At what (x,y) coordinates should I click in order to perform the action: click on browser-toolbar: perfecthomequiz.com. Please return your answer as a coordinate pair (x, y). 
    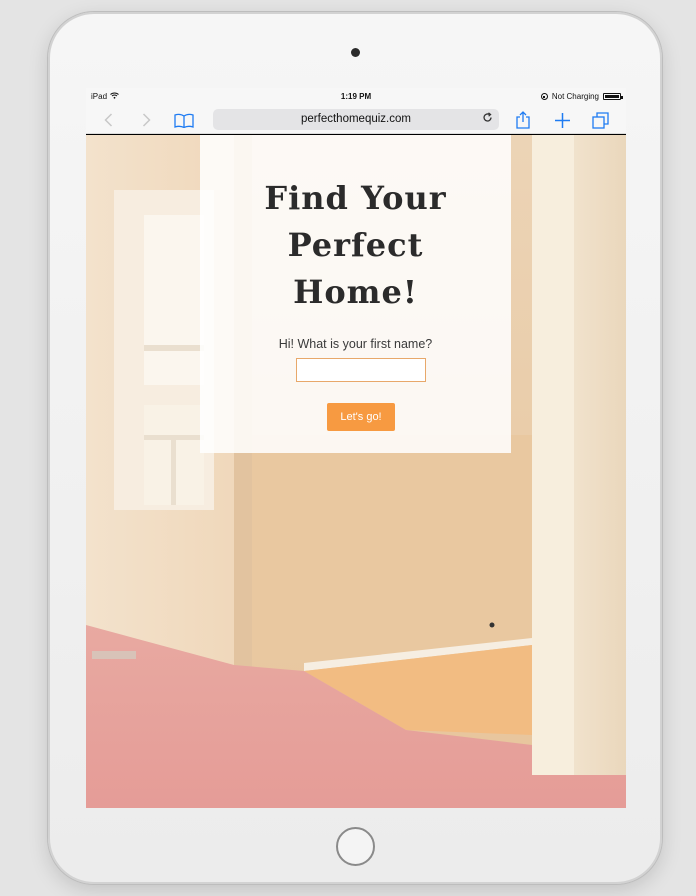
    Looking at the image, I should click on (356, 120).